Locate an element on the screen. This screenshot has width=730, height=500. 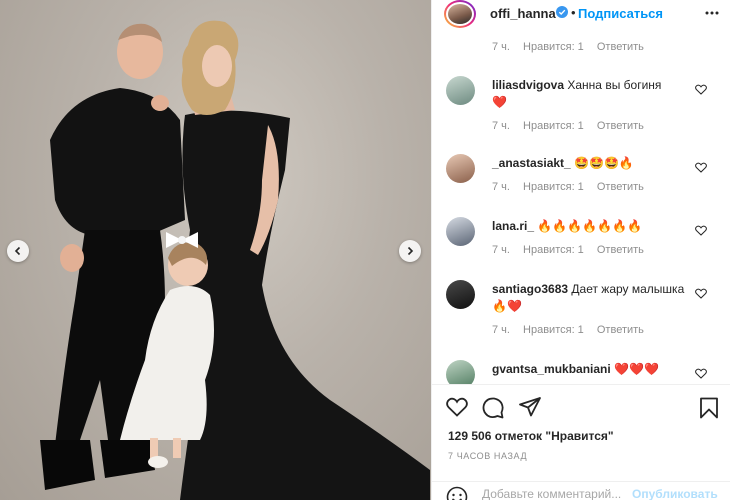
chevron-right-icon is located at coordinates (410, 251).